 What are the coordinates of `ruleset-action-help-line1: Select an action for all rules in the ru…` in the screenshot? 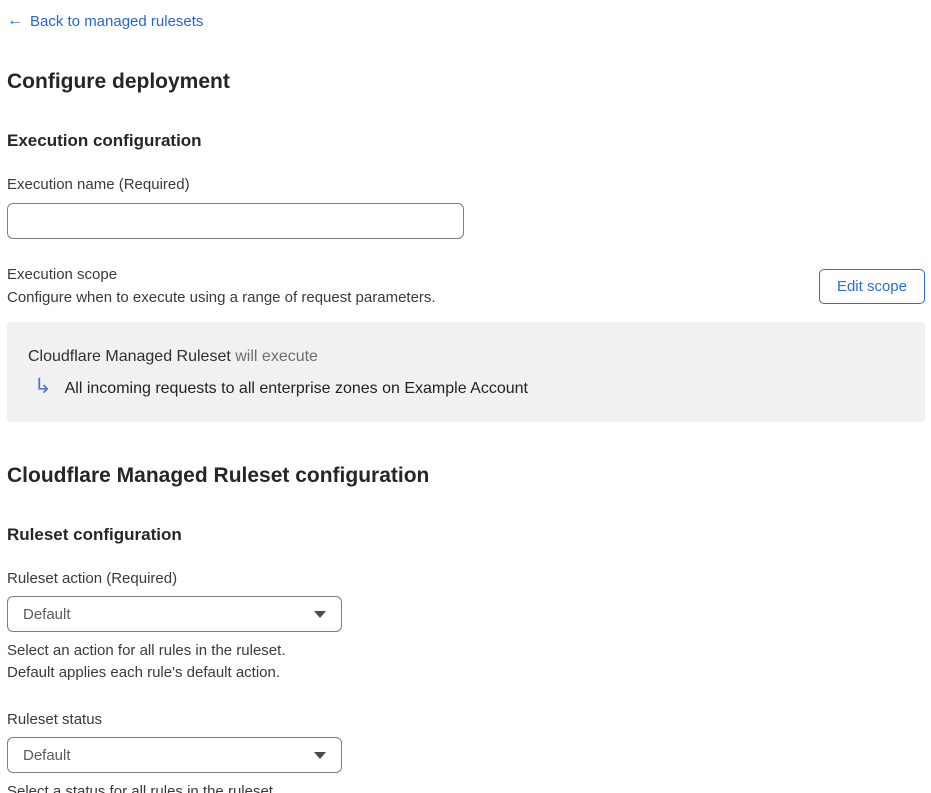 It's located at (146, 650).